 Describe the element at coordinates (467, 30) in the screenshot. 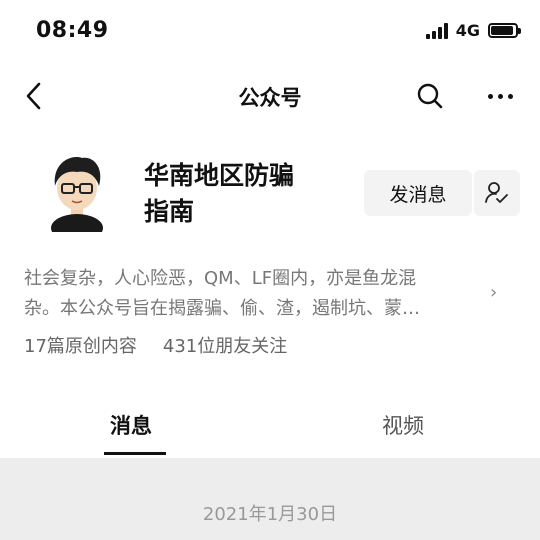

I see `network-type: 4G` at that location.